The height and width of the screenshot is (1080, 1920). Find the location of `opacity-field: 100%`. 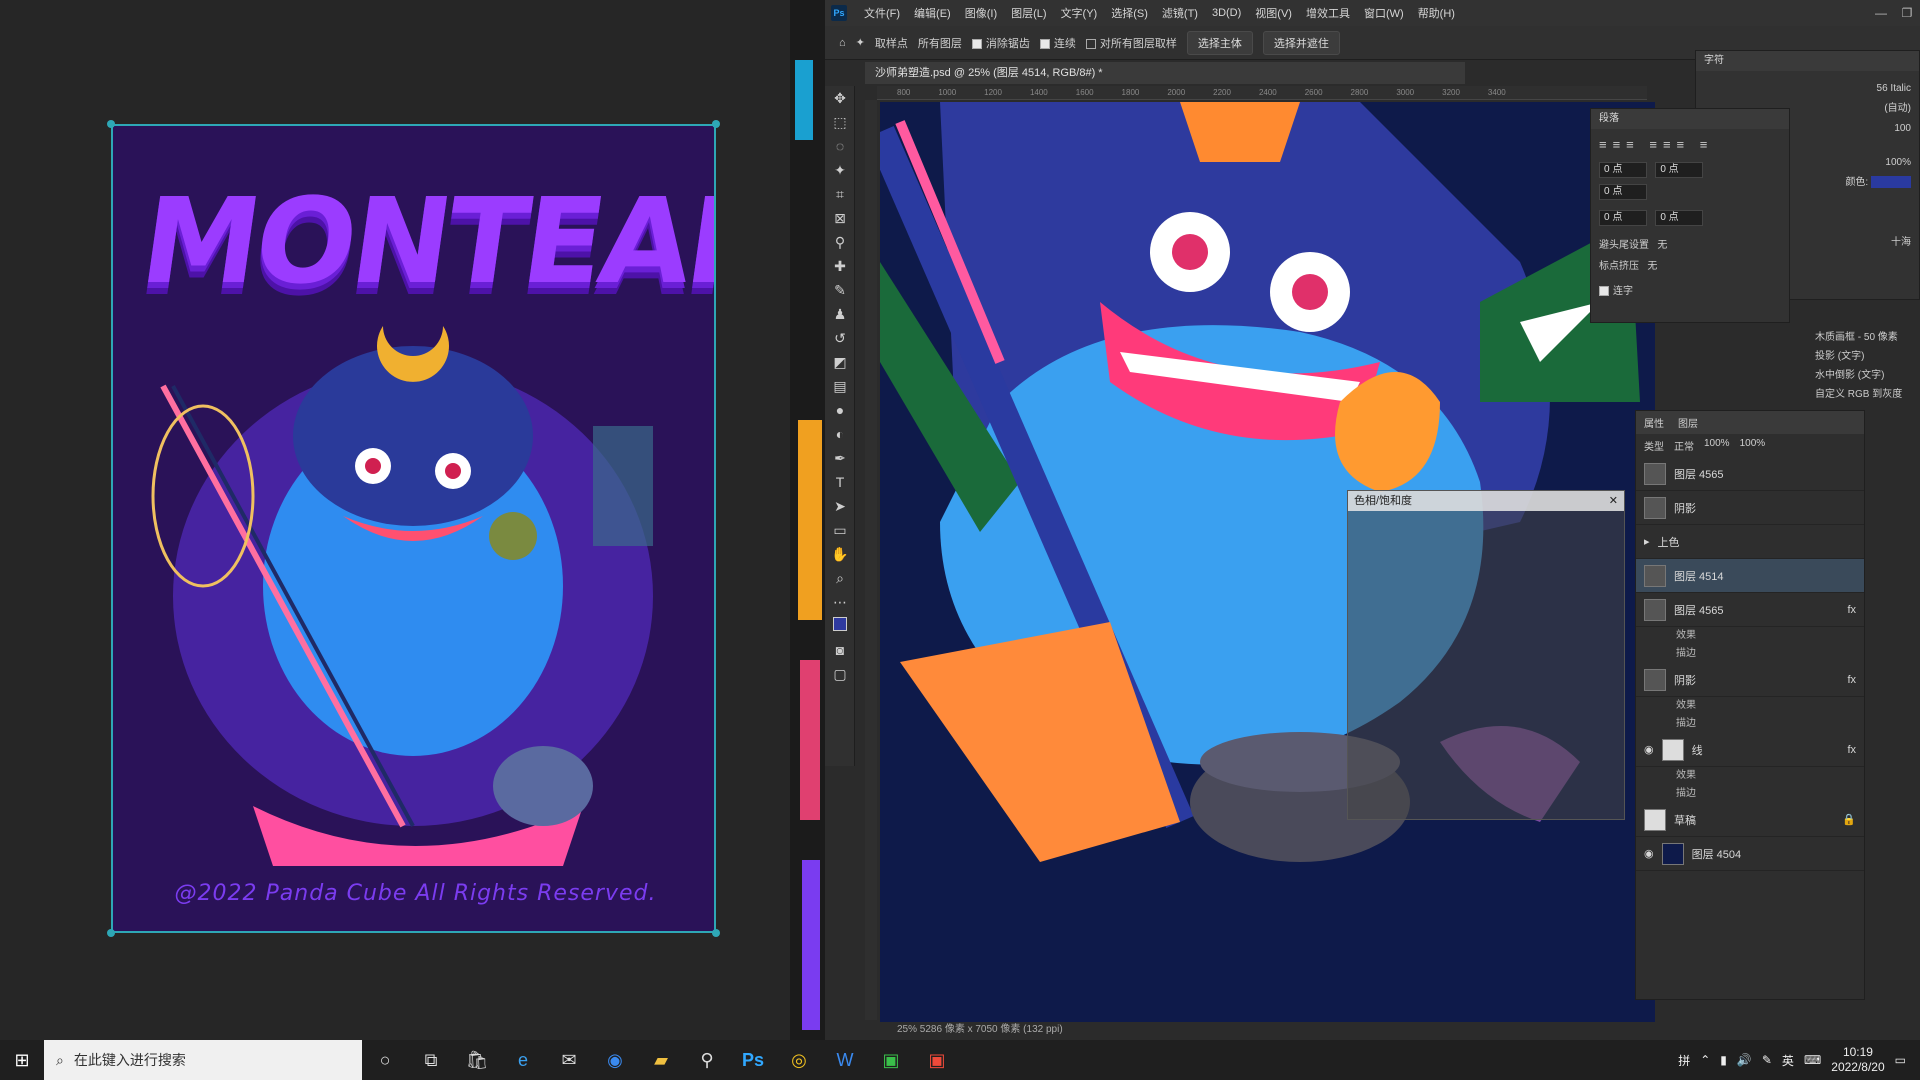

opacity-field: 100% is located at coordinates (1717, 445).